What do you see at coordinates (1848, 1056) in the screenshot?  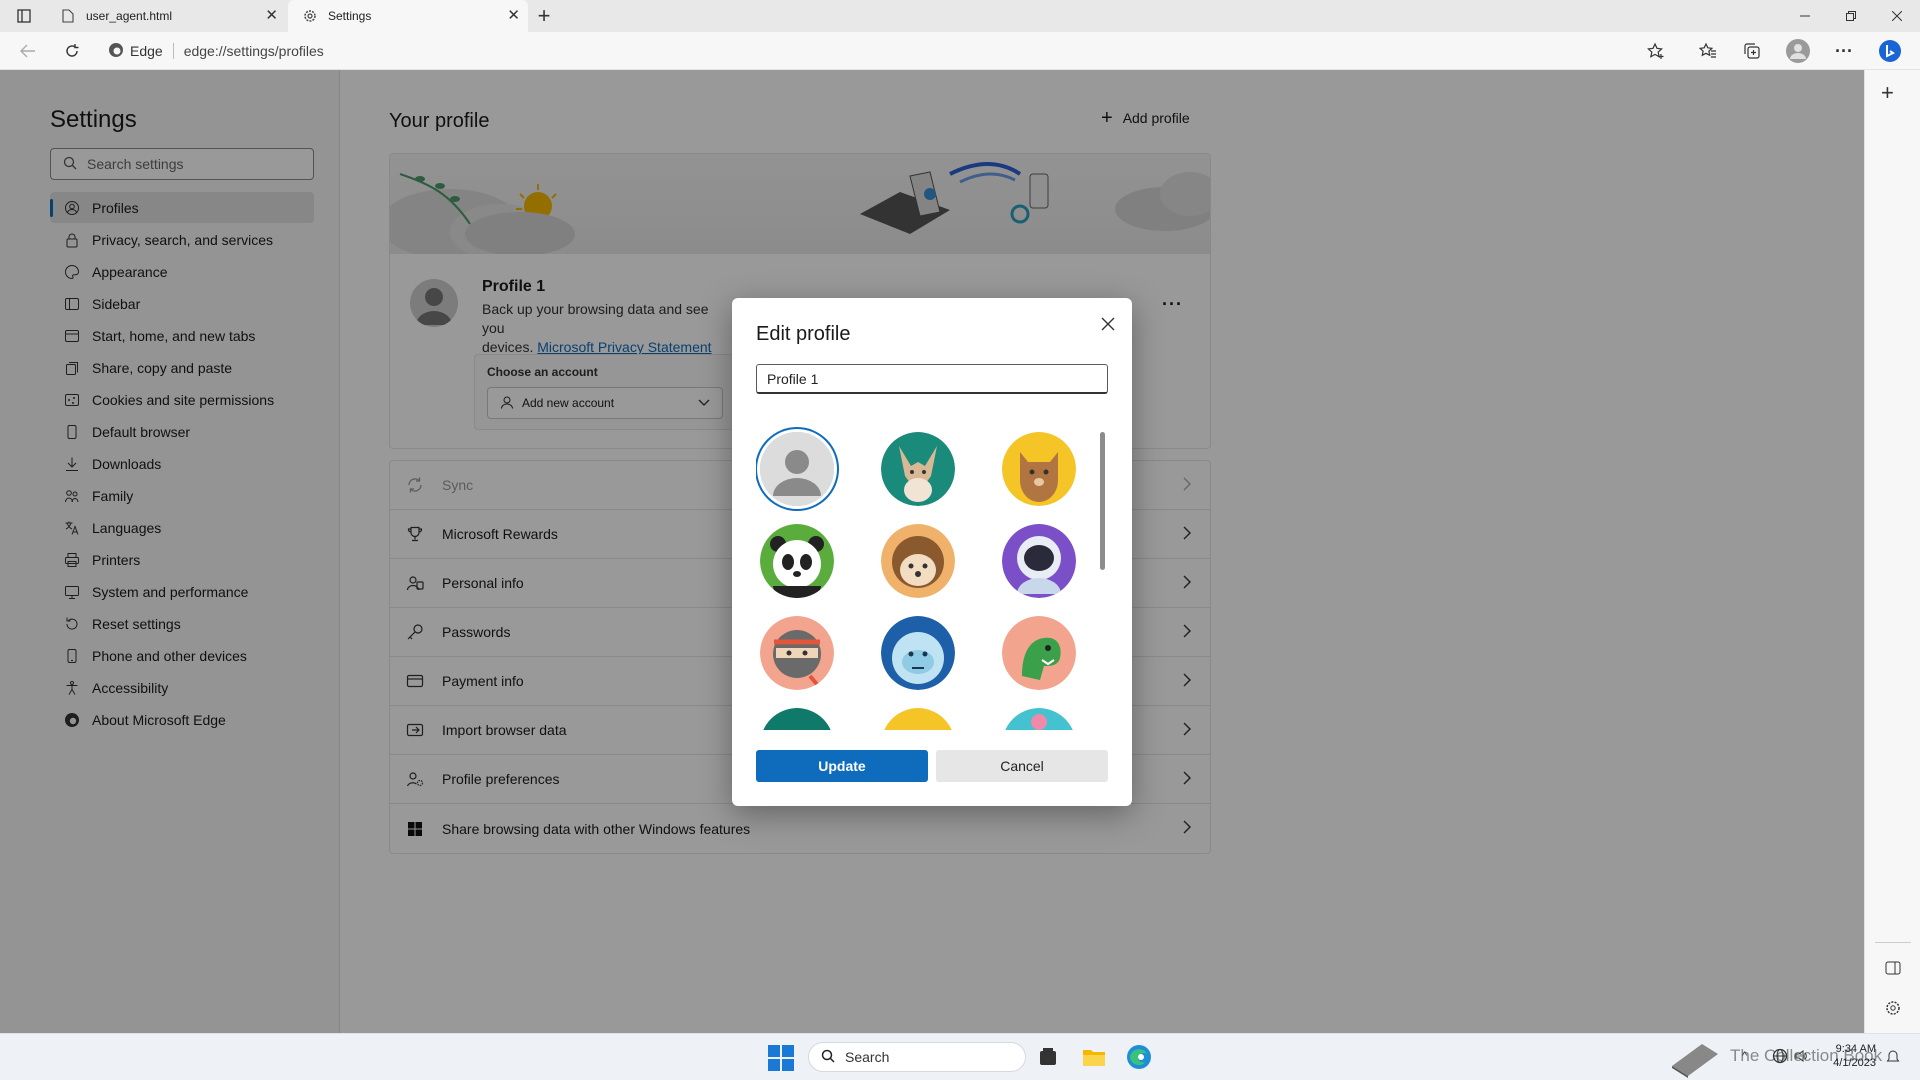 I see `tray-clock: 9:34 AM 4/1/2023` at bounding box center [1848, 1056].